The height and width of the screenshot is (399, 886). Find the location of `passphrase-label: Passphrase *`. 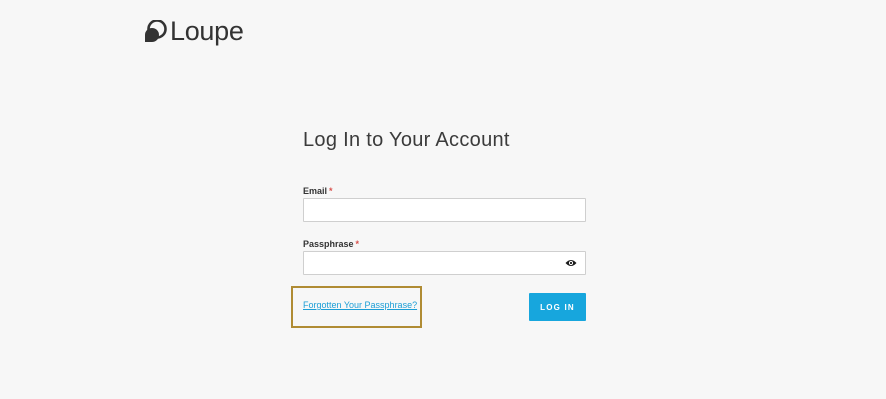

passphrase-label: Passphrase * is located at coordinates (331, 244).